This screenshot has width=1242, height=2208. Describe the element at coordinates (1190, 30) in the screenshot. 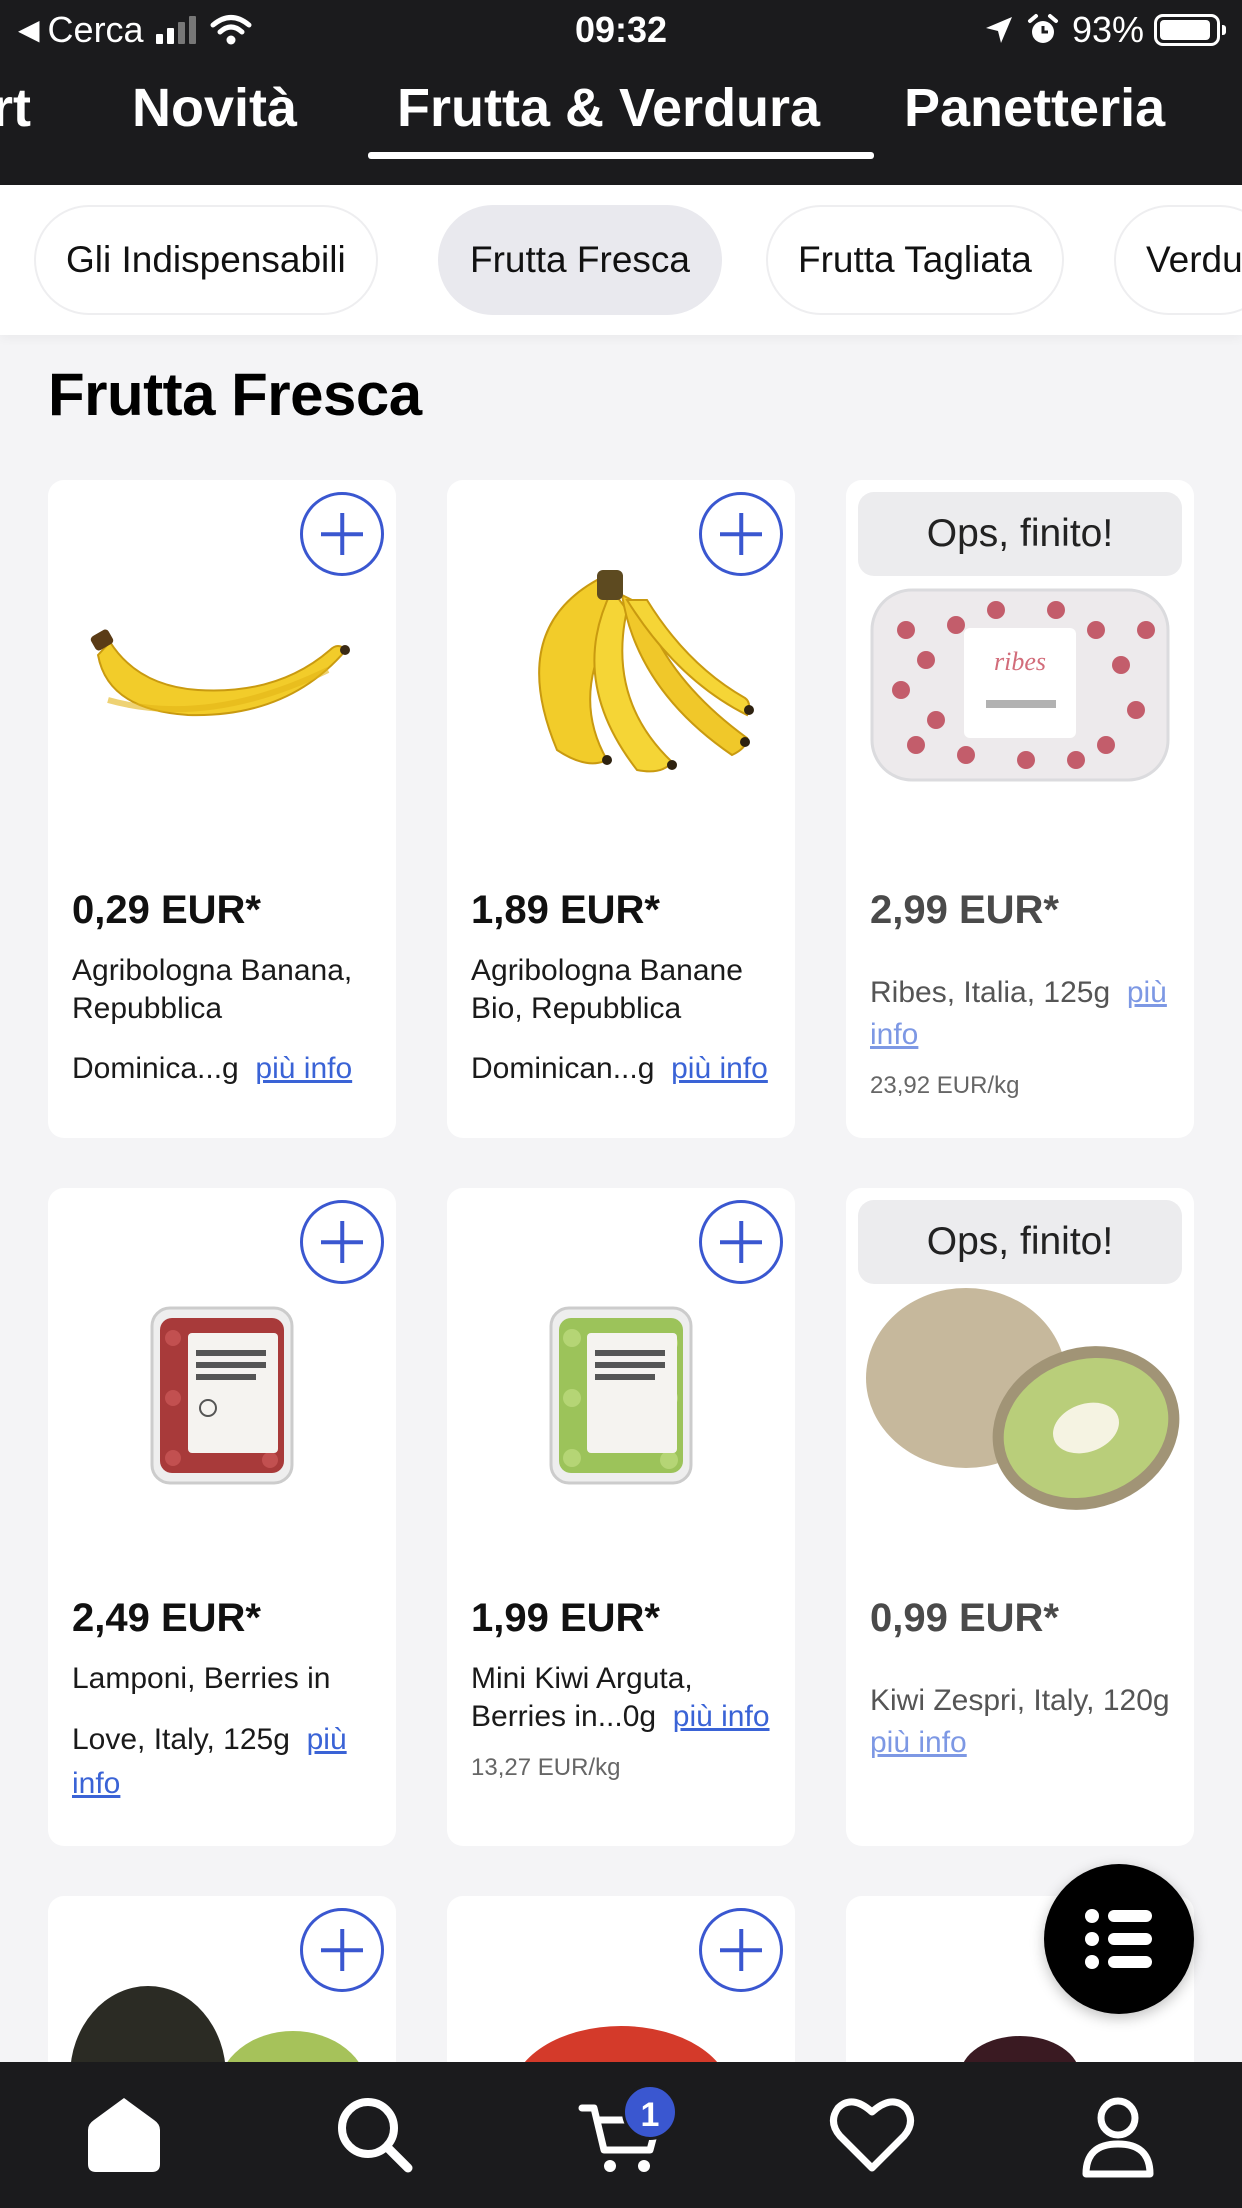

I see `battery-icon` at that location.